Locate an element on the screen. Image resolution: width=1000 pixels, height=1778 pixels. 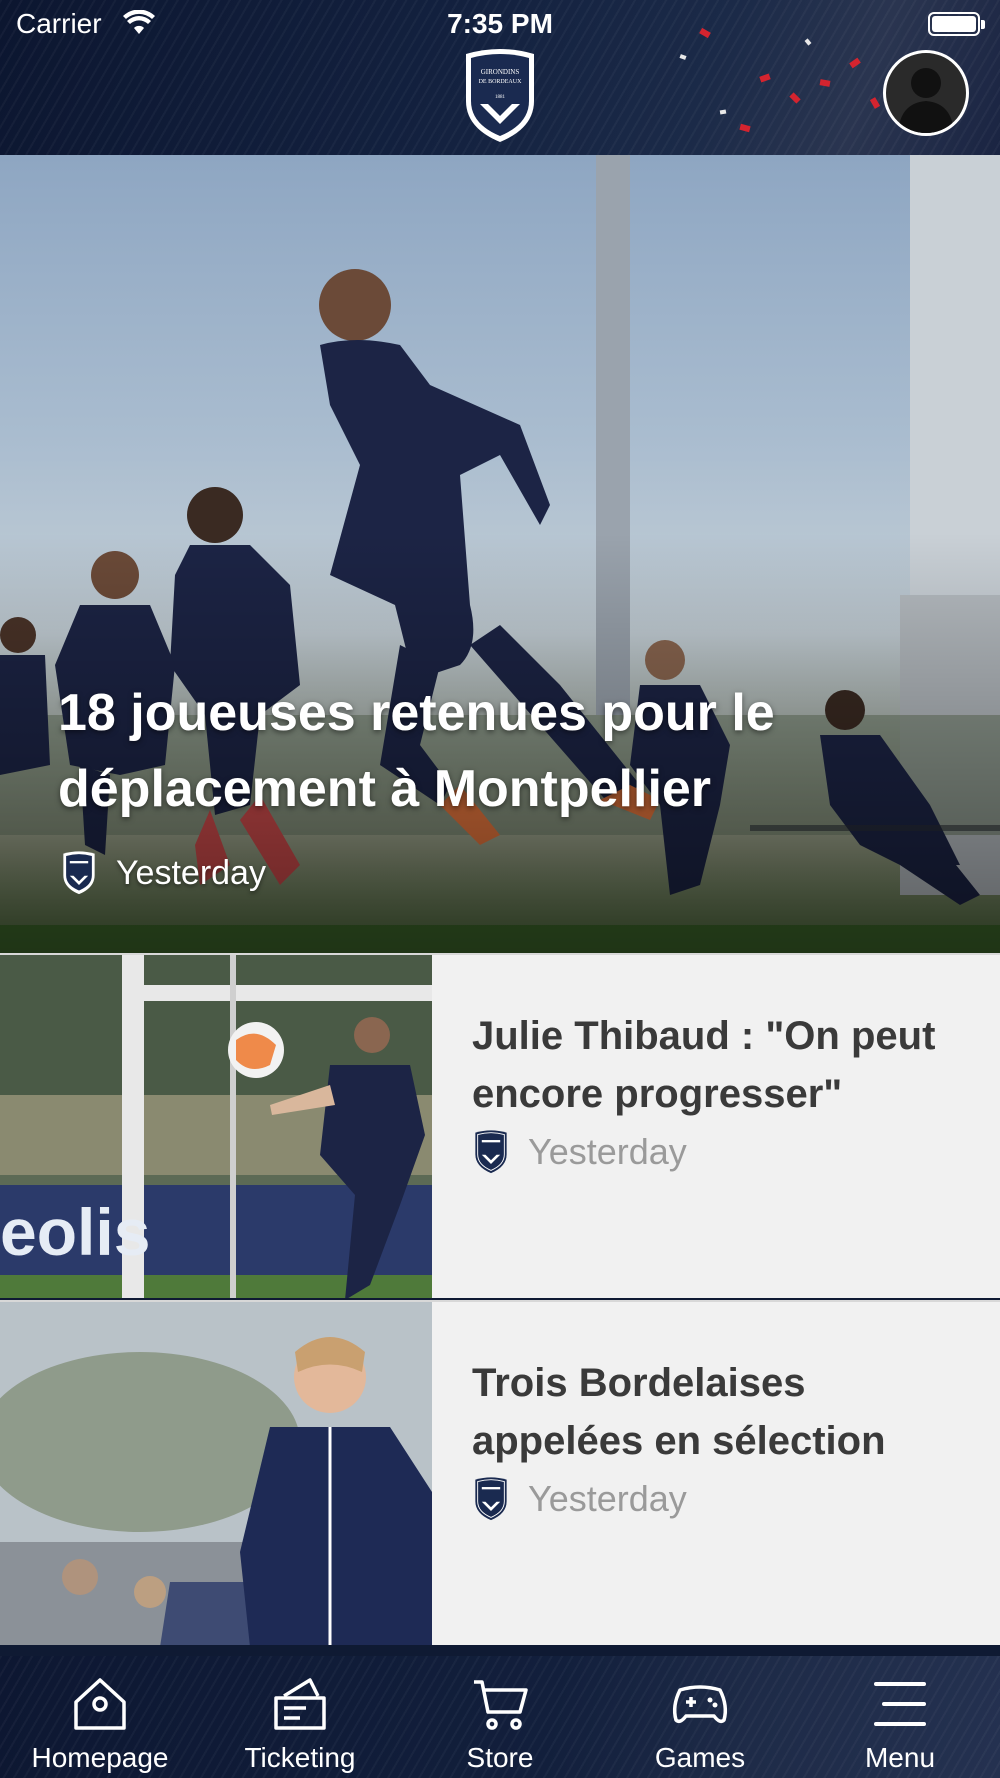
club-crest-logo: GIRONDINS DE BORDEAUX 1881 is located at coordinates (500, 96).